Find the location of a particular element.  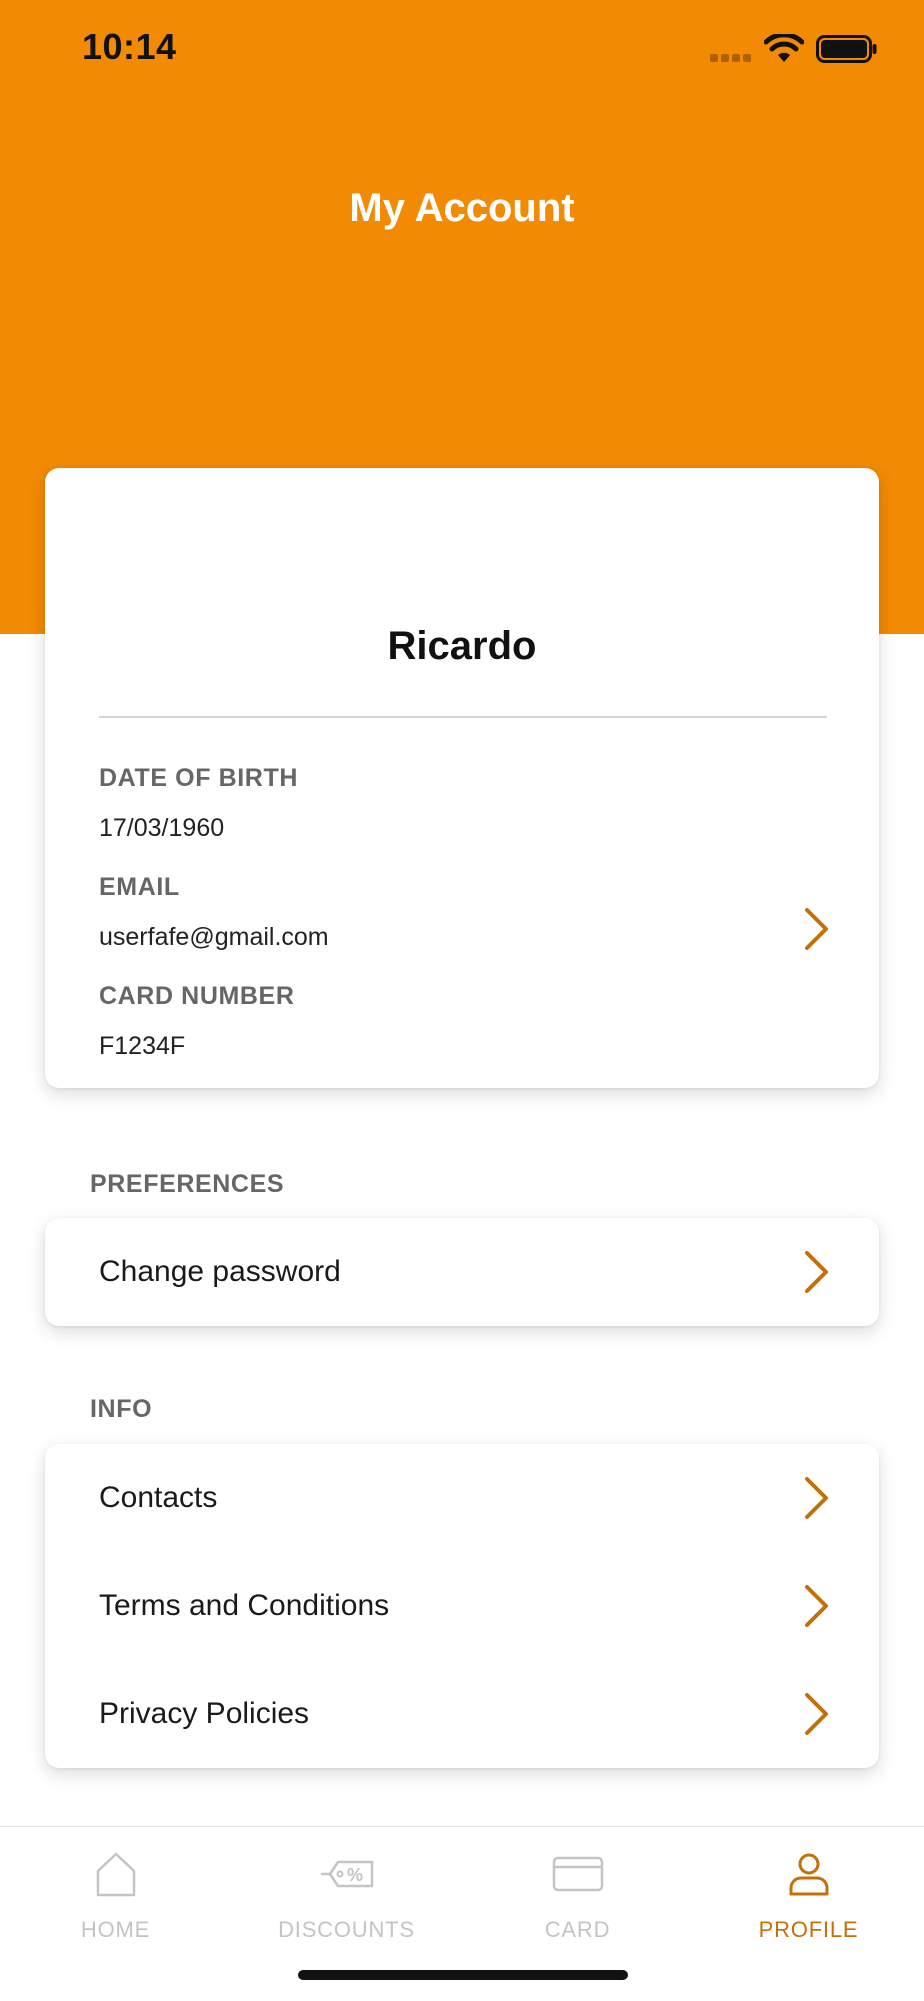

terms-label: Terms and Conditions is located at coordinates (244, 1605).